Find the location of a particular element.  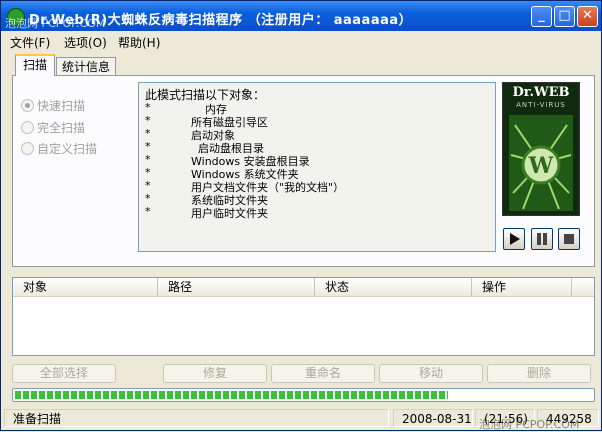

radio-label: 快速扫描 is located at coordinates (61, 106).